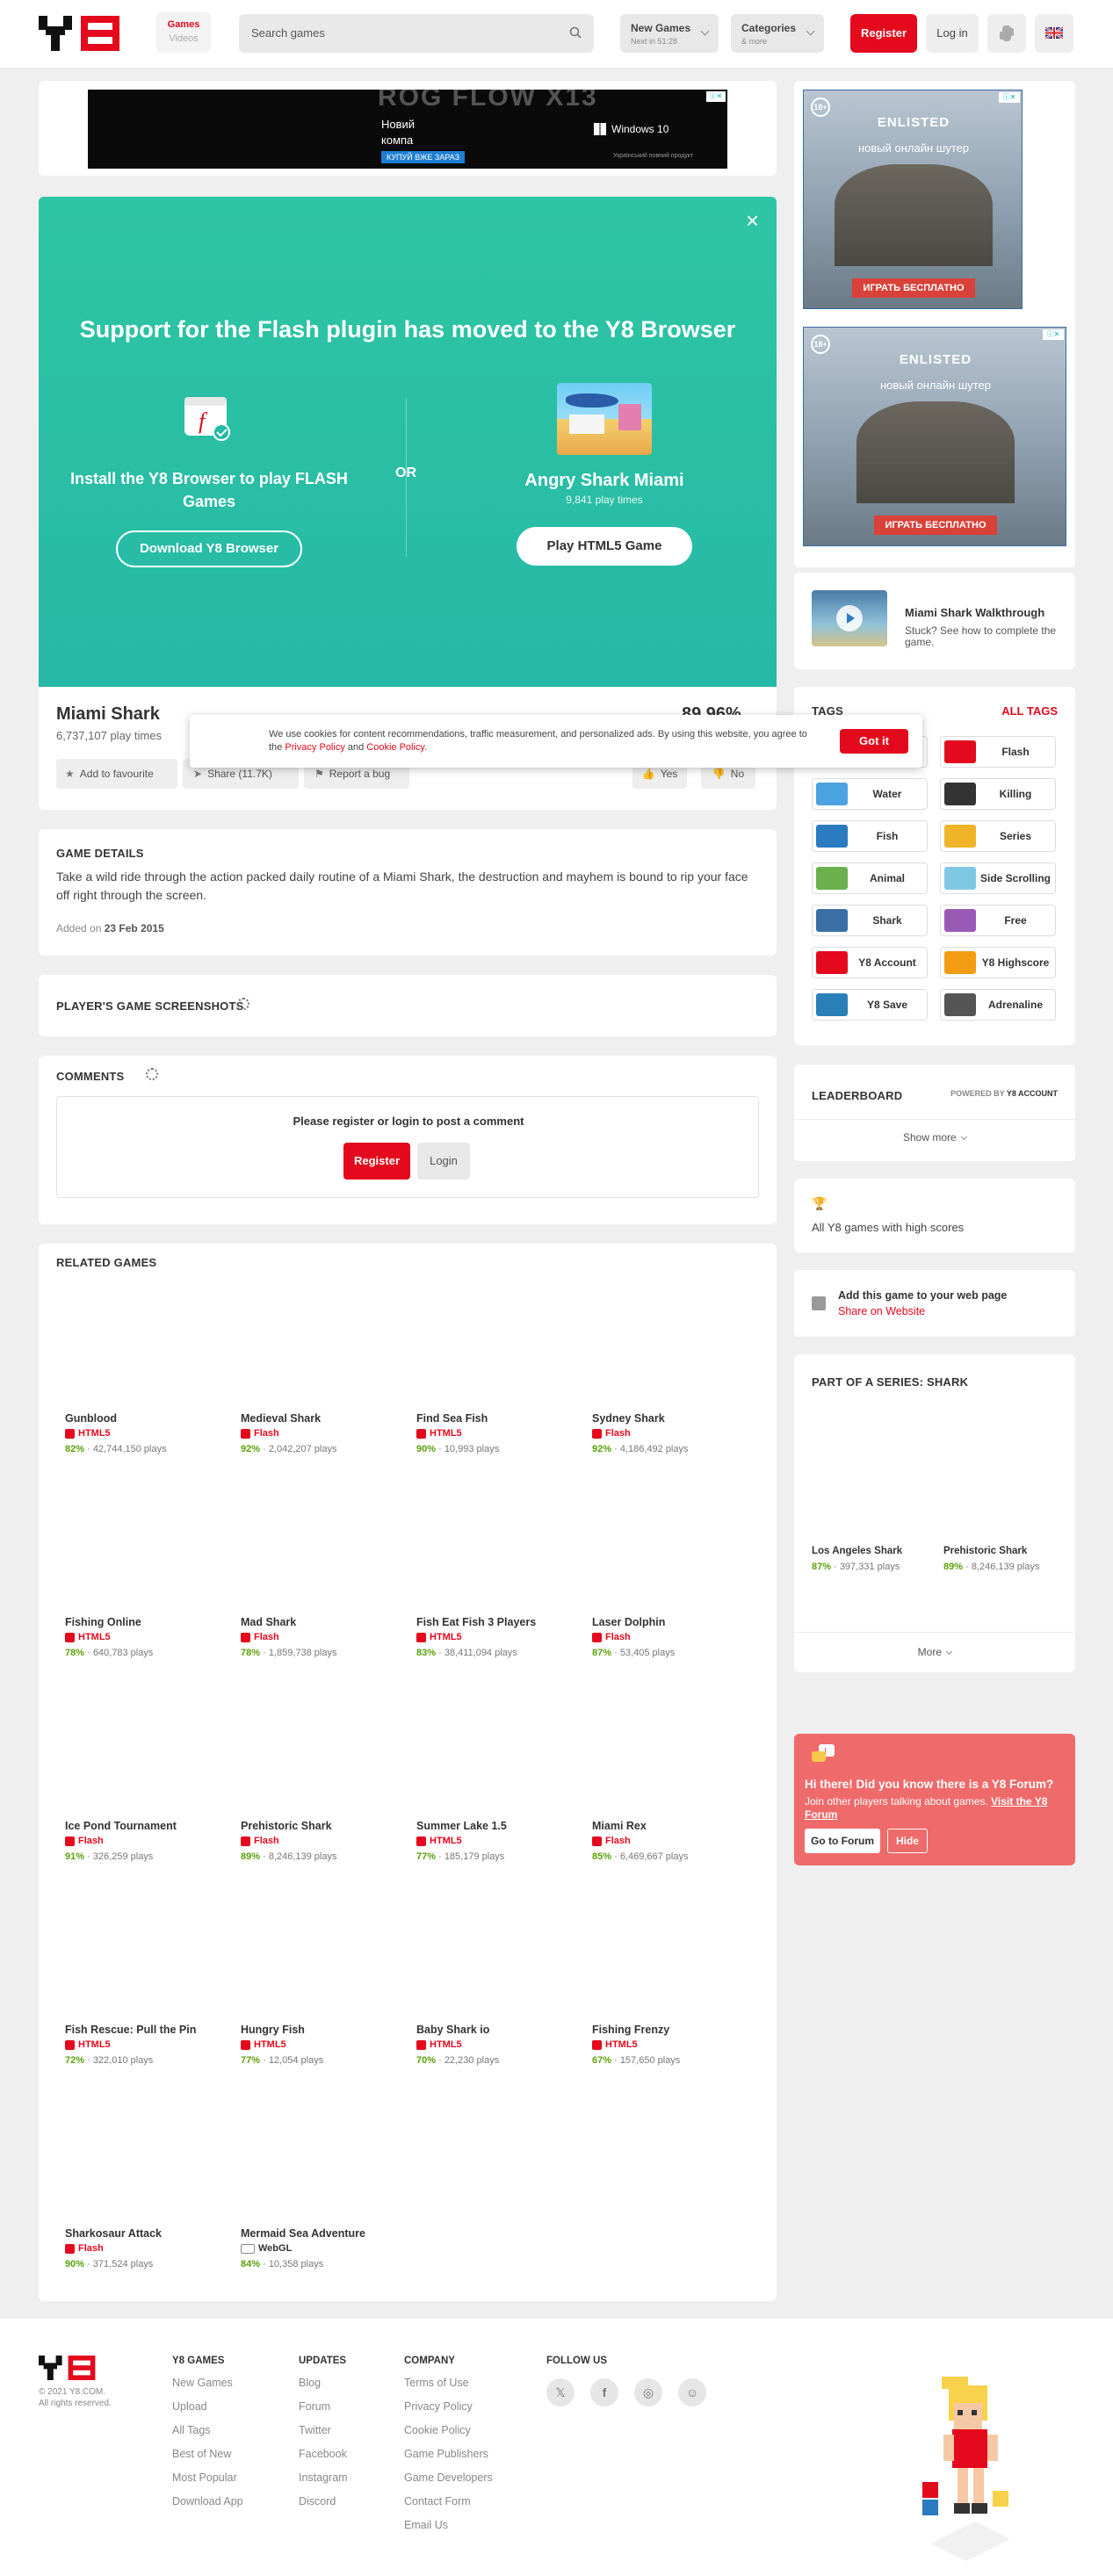 The image size is (1113, 2576). Describe the element at coordinates (870, 878) in the screenshot. I see `tag-animal: Animal` at that location.